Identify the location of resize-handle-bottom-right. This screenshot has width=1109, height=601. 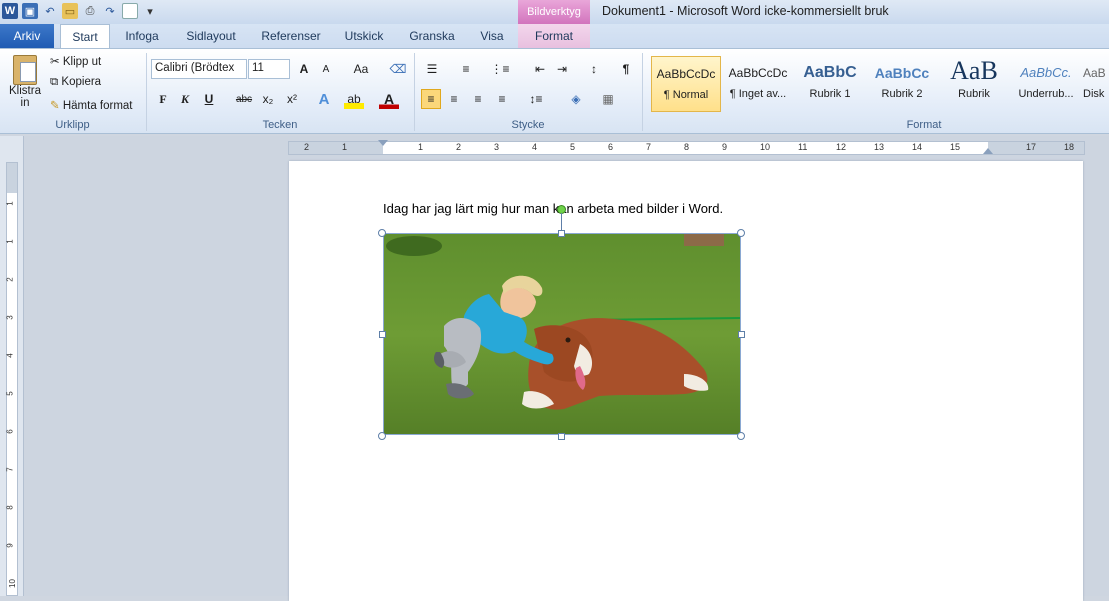
(741, 436).